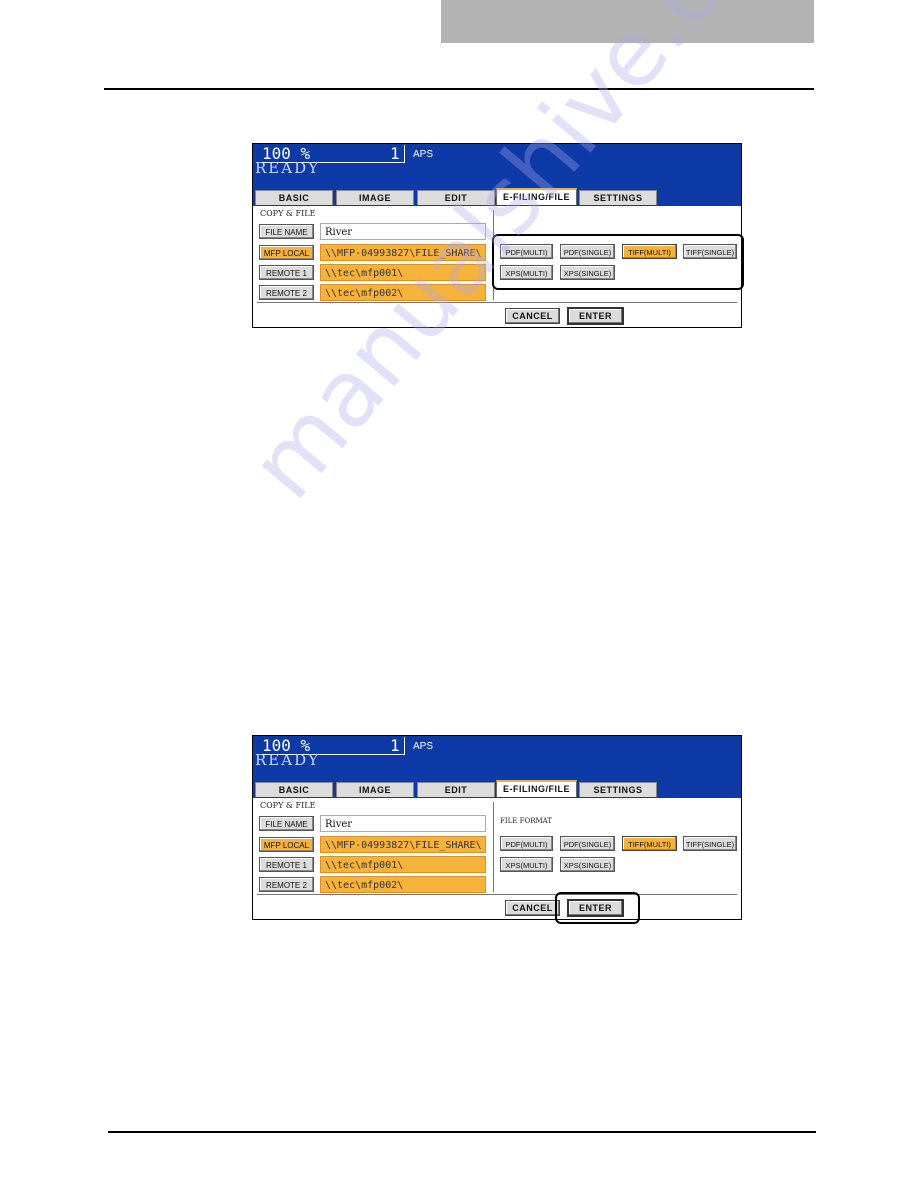 The height and width of the screenshot is (1188, 918). Describe the element at coordinates (618, 262) in the screenshot. I see `format-highlight-frame` at that location.